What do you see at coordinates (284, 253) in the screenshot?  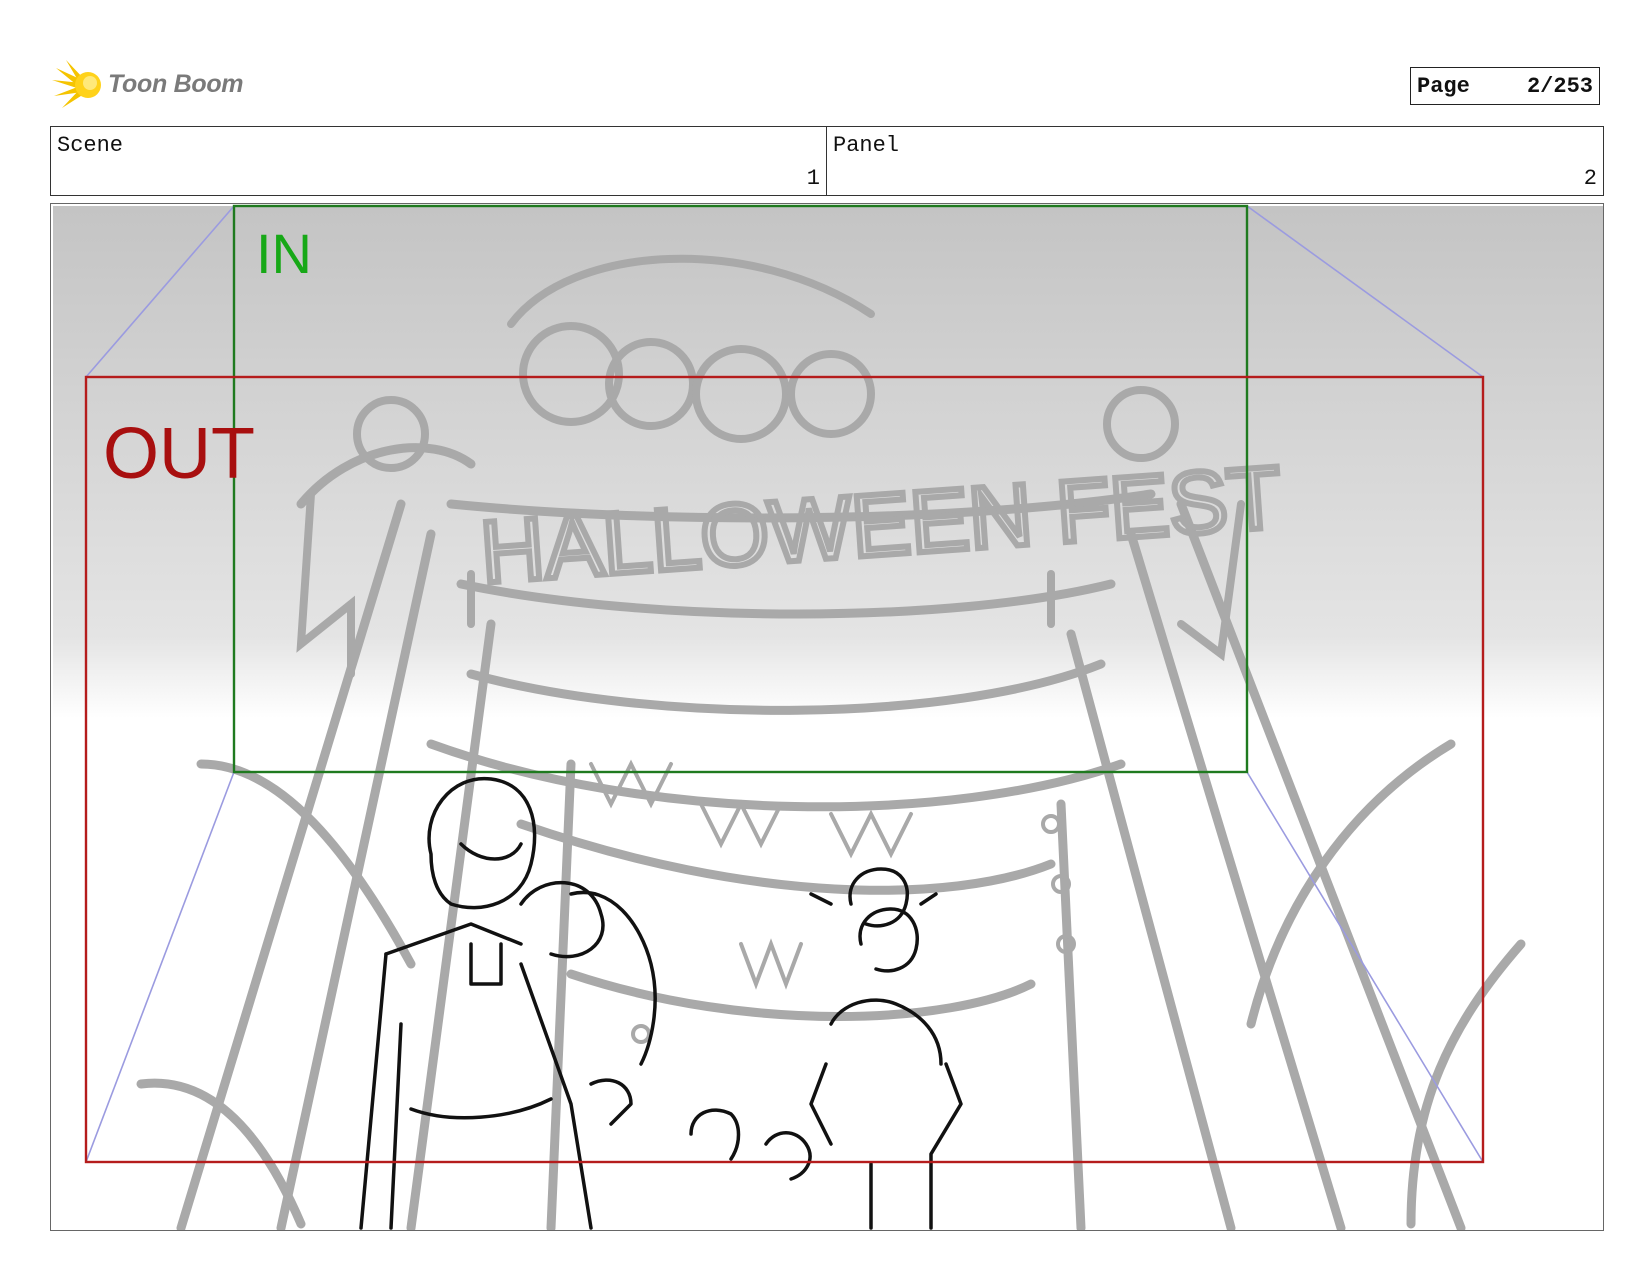 I see `camera-in-label: IN` at bounding box center [284, 253].